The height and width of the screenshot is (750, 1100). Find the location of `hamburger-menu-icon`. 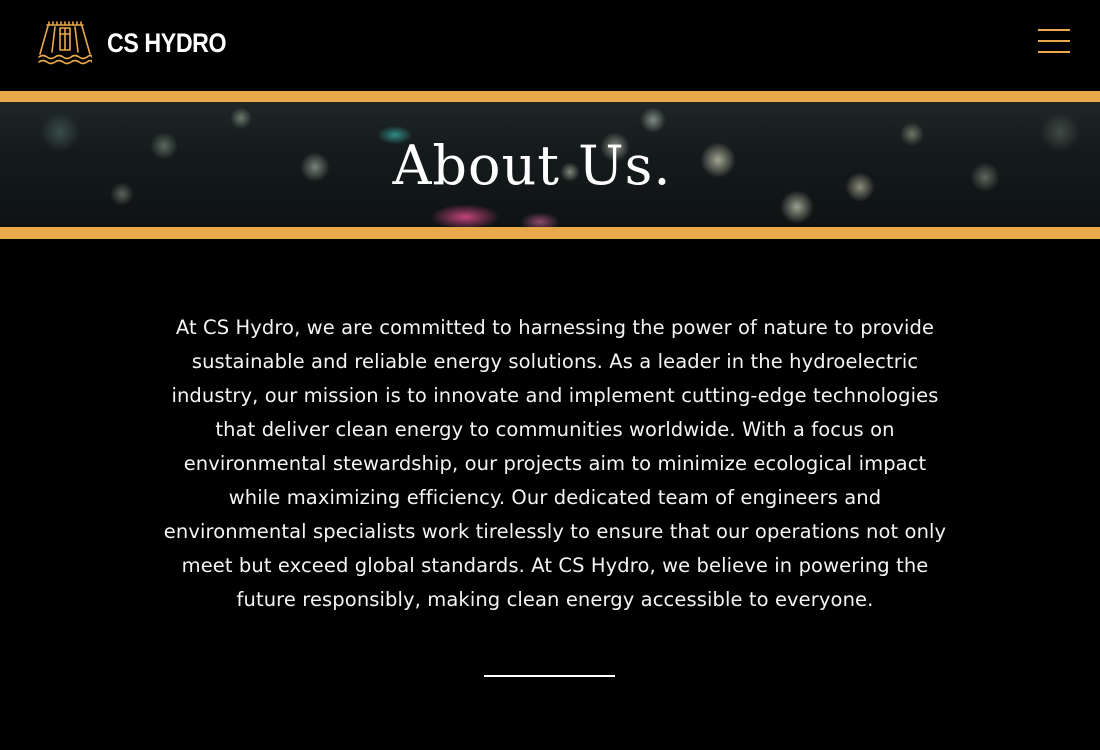

hamburger-menu-icon is located at coordinates (1054, 41).